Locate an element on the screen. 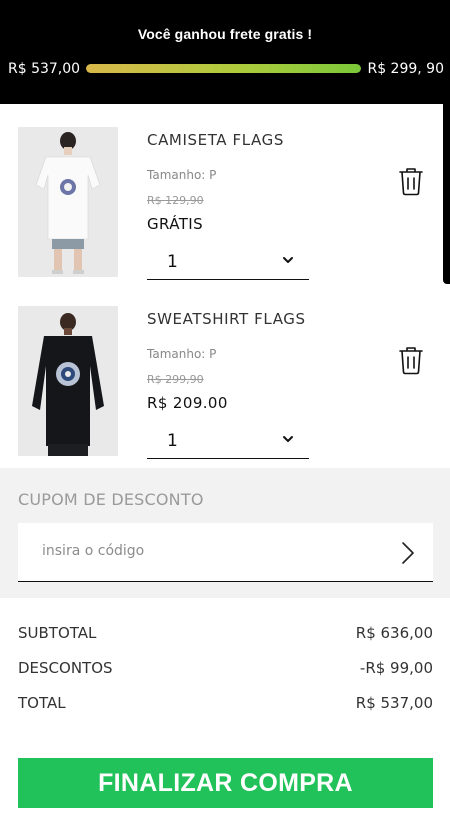  banner-threshold-value: R$ 299, 90 is located at coordinates (405, 69).